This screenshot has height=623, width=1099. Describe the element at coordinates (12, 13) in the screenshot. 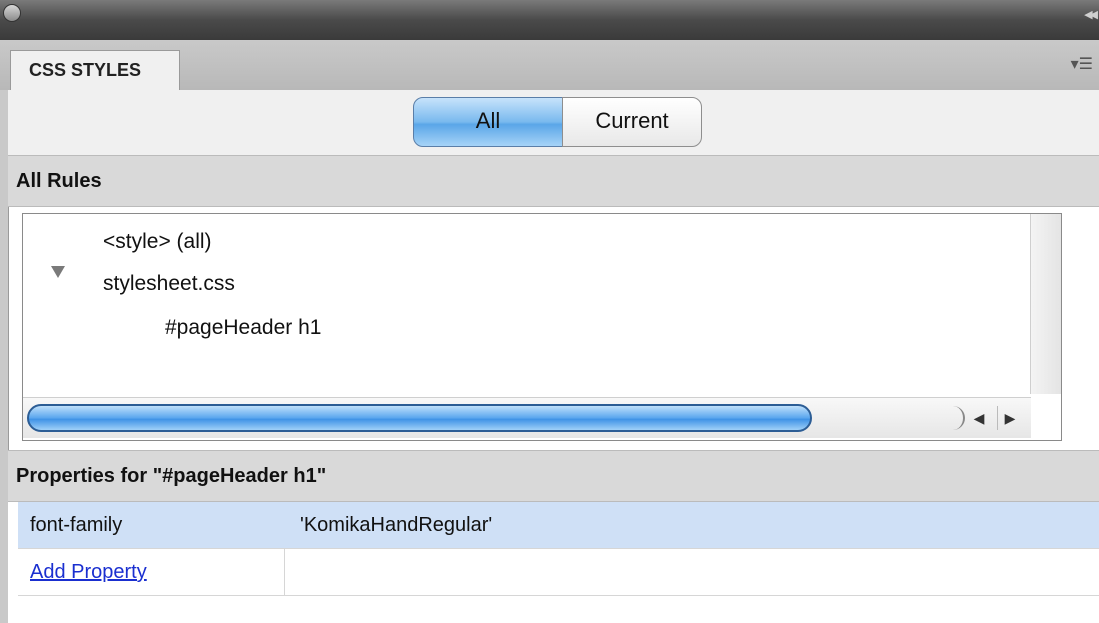

I see `circle-button-icon` at that location.